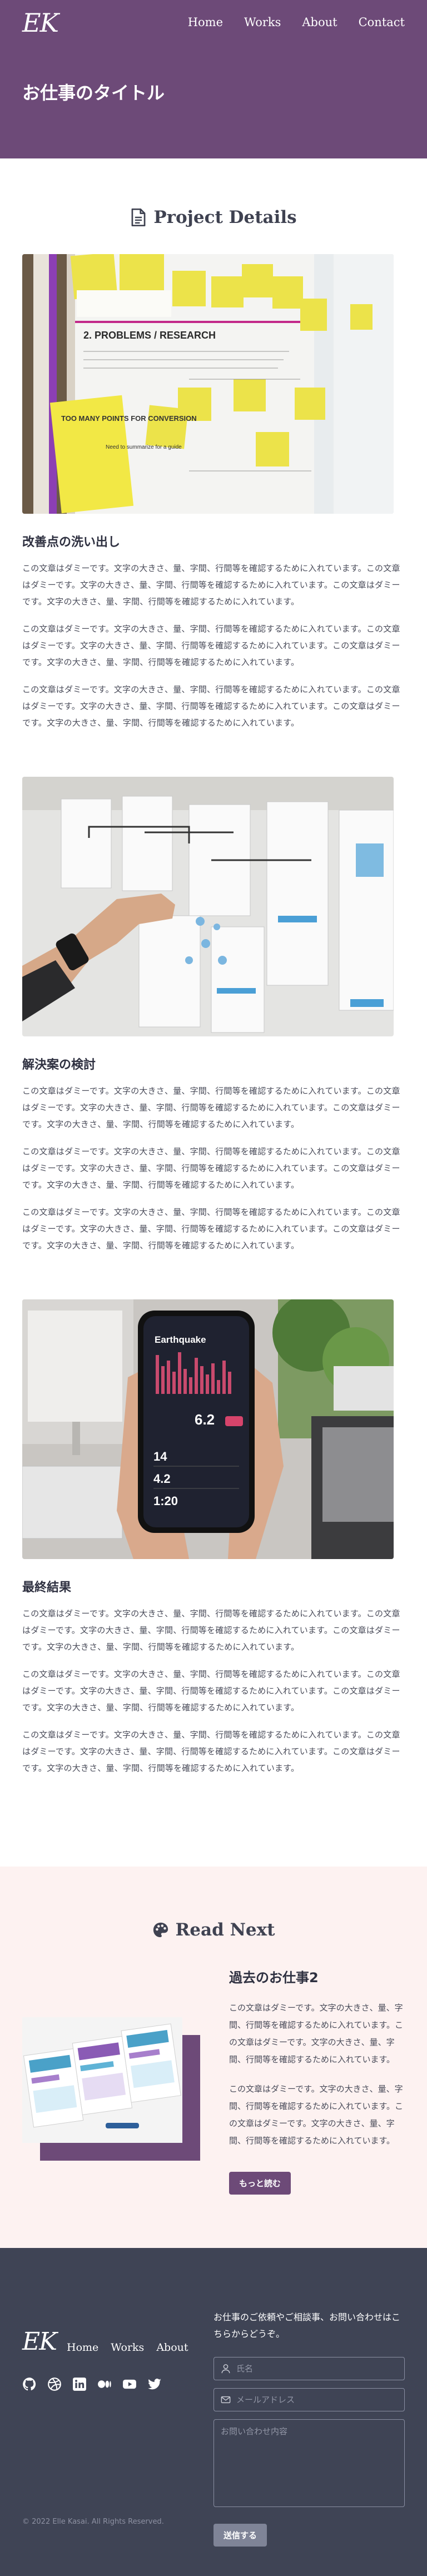 This screenshot has width=427, height=2576. Describe the element at coordinates (241, 2535) in the screenshot. I see `submit-button: 送信する` at that location.